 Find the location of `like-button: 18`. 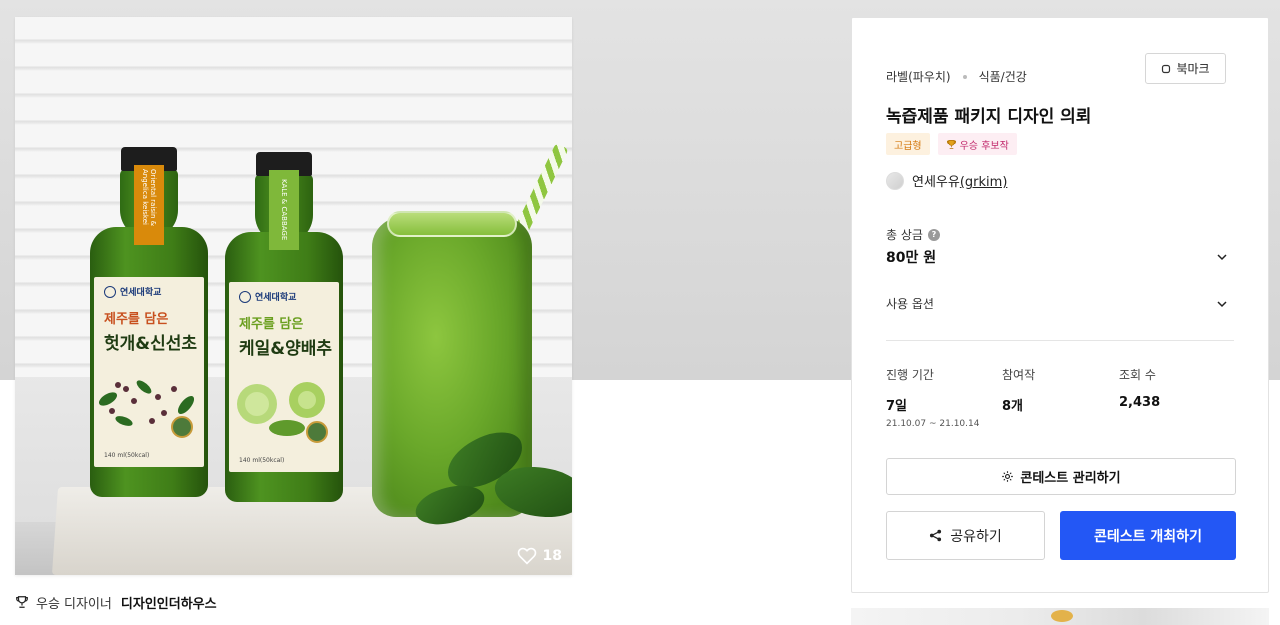

like-button: 18 is located at coordinates (539, 556).